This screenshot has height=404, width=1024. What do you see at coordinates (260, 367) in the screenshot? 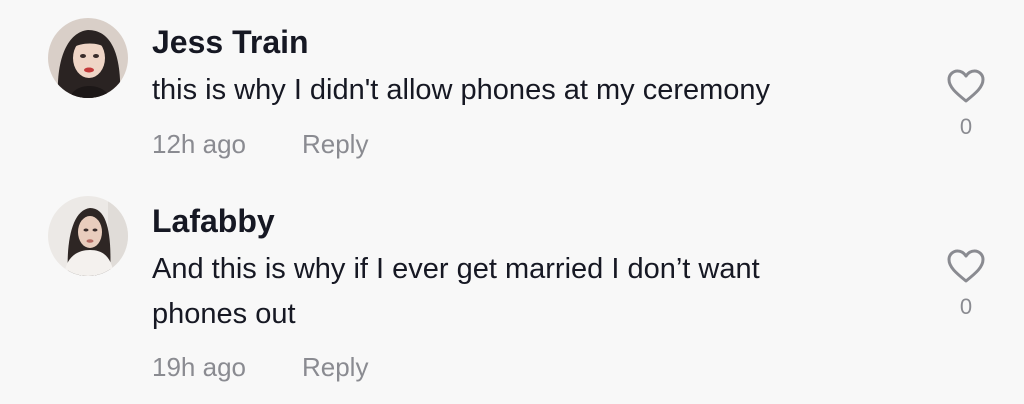
I see `comment-meta: 19h ago Reply` at bounding box center [260, 367].